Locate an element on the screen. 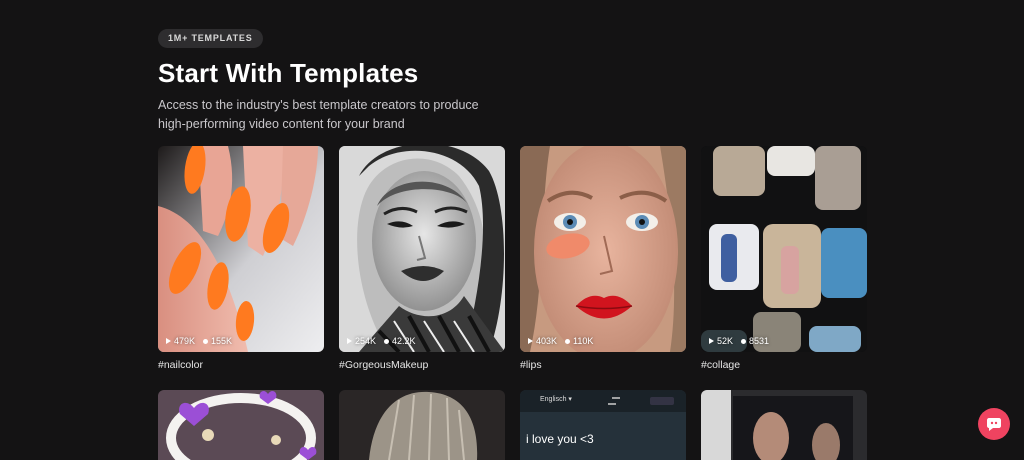 Image resolution: width=1024 pixels, height=460 pixels. page-title: Start With Templates is located at coordinates (288, 73).